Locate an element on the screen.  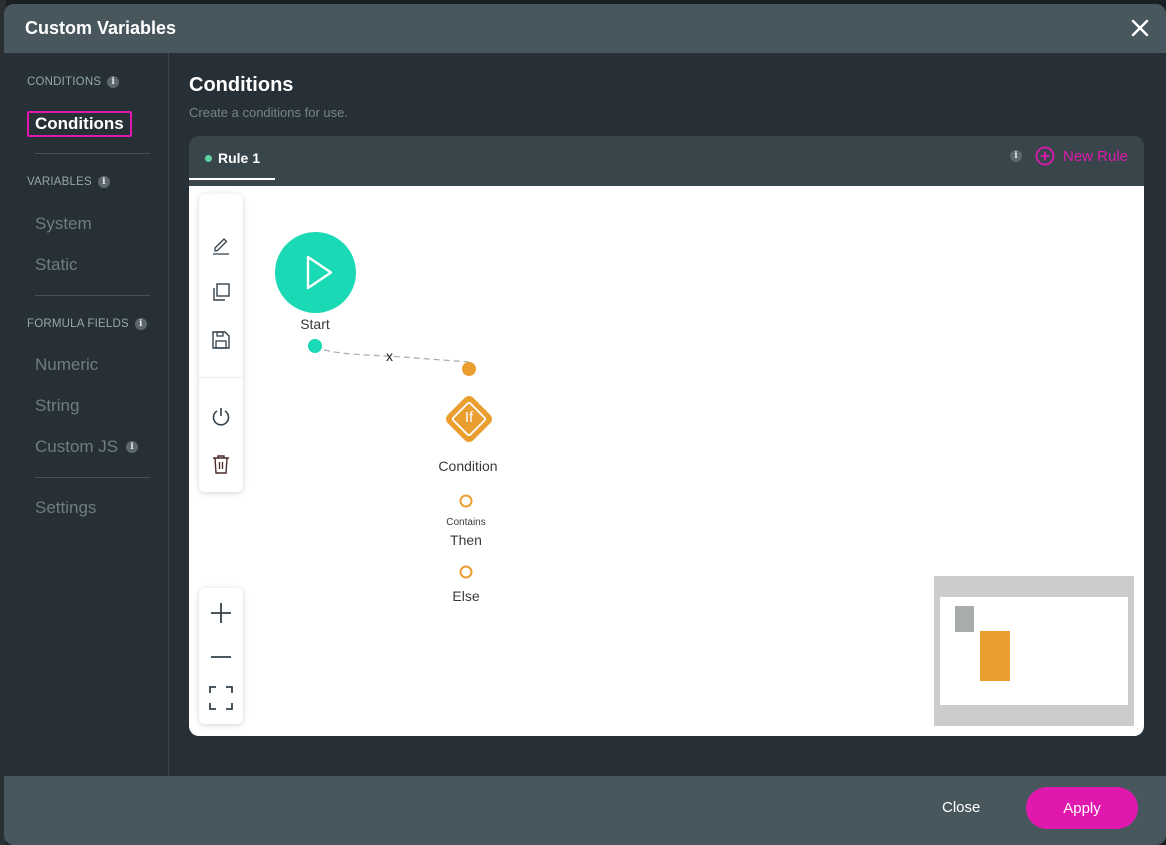
sidebar-item-label: Static is located at coordinates (56, 264).